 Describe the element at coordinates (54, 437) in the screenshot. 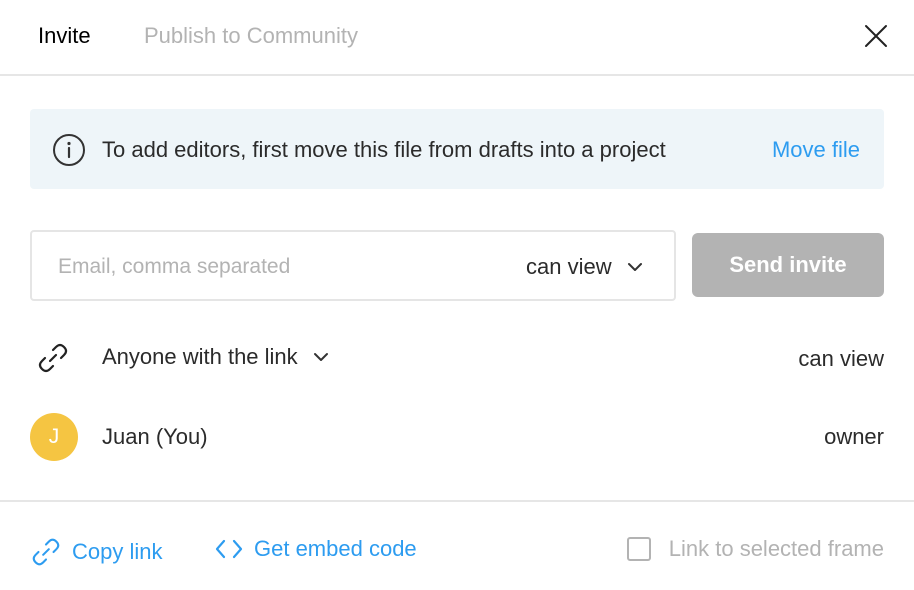

I see `avatar: J` at that location.